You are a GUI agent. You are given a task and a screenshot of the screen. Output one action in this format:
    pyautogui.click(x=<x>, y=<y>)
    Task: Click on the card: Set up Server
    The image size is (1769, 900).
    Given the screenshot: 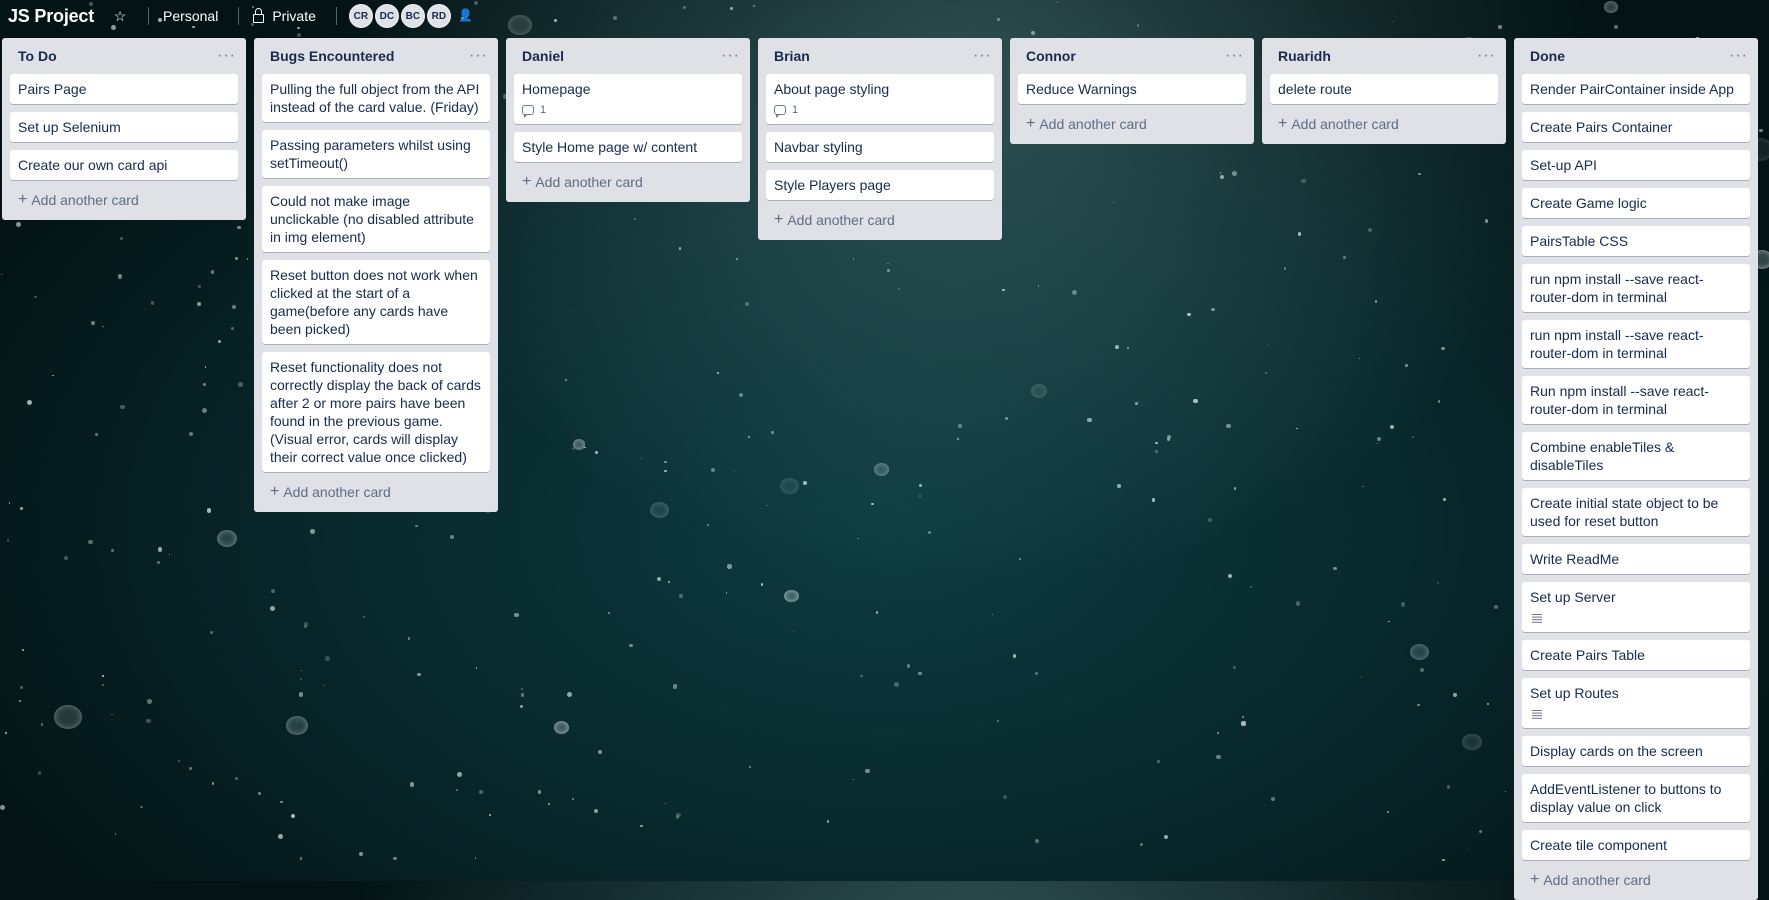 What is the action you would take?
    pyautogui.click(x=1636, y=607)
    